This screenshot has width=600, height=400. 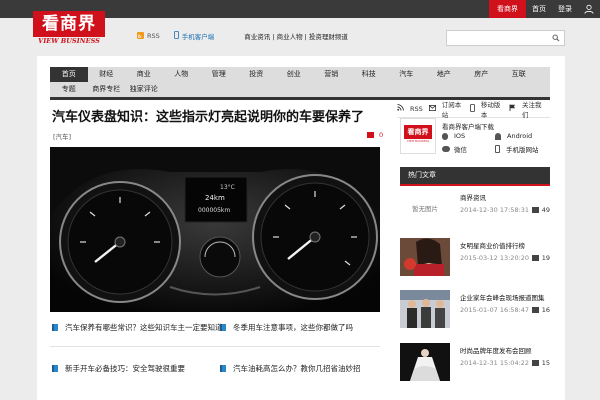 What do you see at coordinates (215, 346) in the screenshot?
I see `related-divider` at bounding box center [215, 346].